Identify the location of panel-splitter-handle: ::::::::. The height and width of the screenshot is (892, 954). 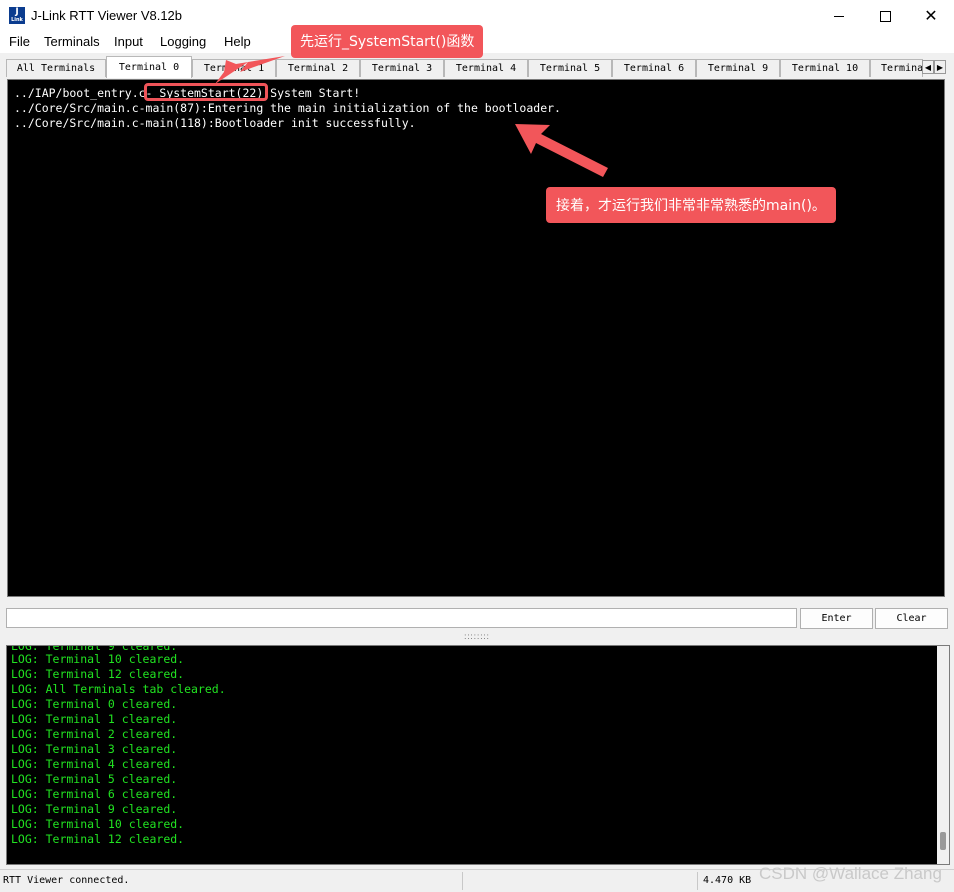
(477, 637).